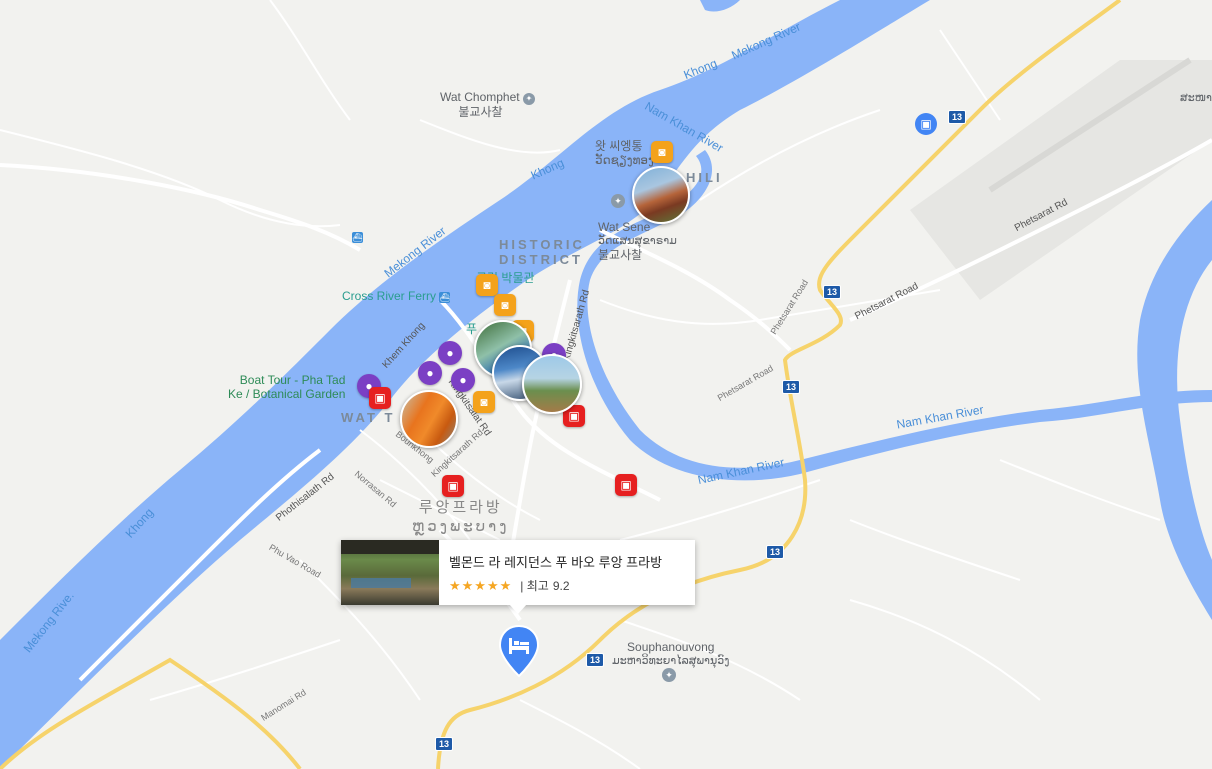 The width and height of the screenshot is (1212, 769). I want to click on east-river-water, so click(1174, 410).